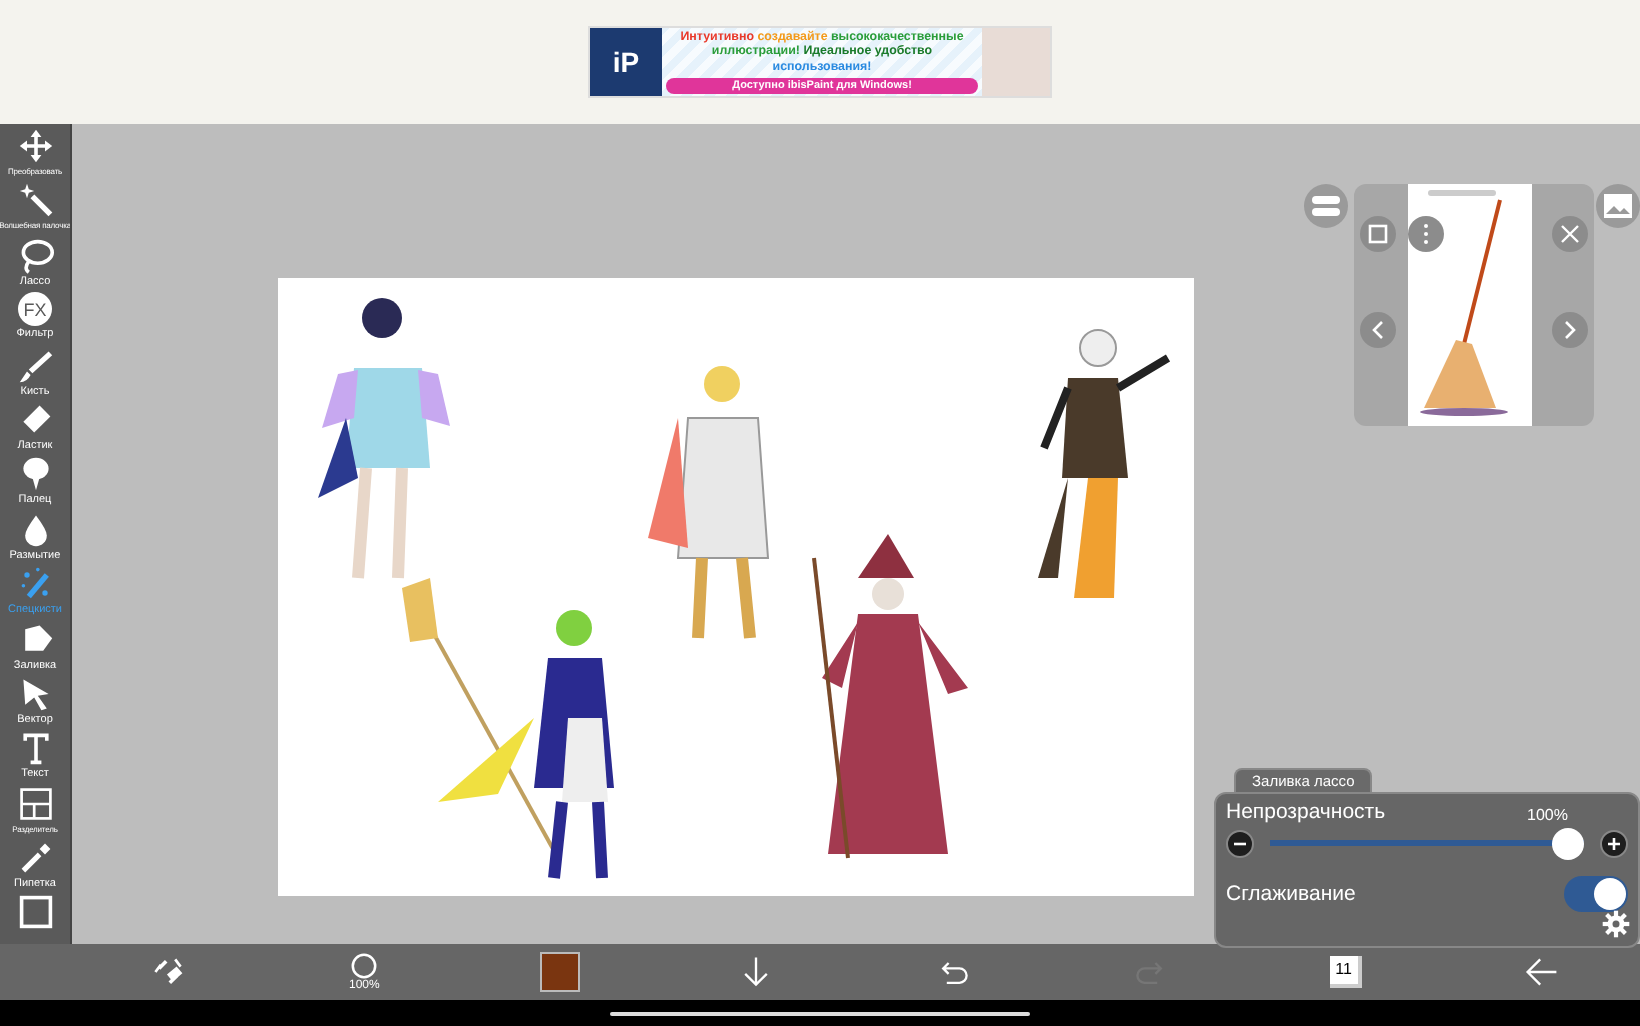 The height and width of the screenshot is (1026, 1640). What do you see at coordinates (364, 965) in the screenshot?
I see `circle-icon` at bounding box center [364, 965].